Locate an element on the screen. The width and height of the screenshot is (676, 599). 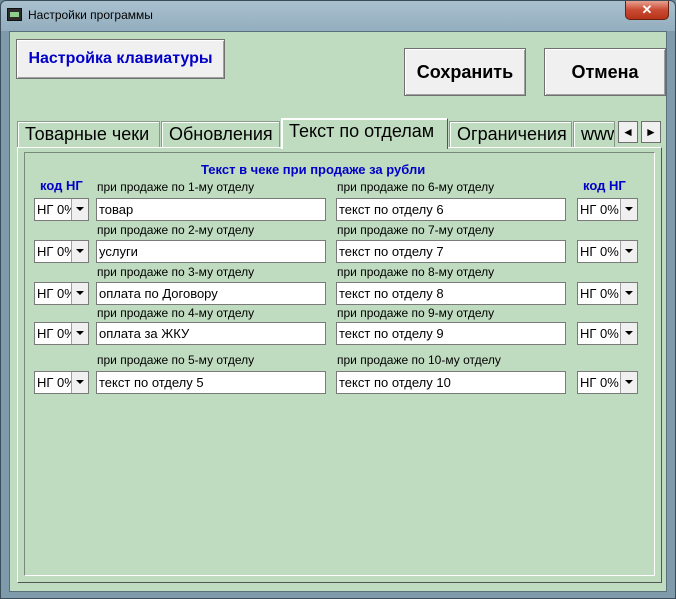
close-button: ✕ is located at coordinates (647, 10).